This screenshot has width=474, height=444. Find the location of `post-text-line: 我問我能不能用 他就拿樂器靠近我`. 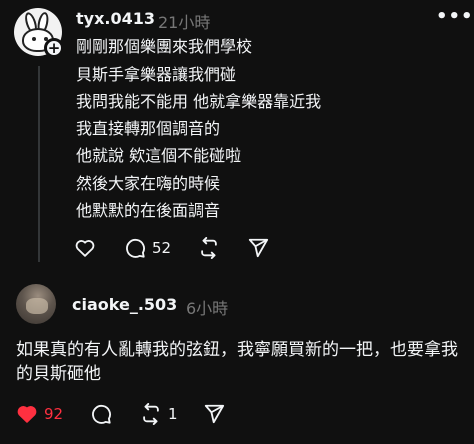

post-text-line: 我問我能不能用 他就拿樂器靠近我 is located at coordinates (199, 101).